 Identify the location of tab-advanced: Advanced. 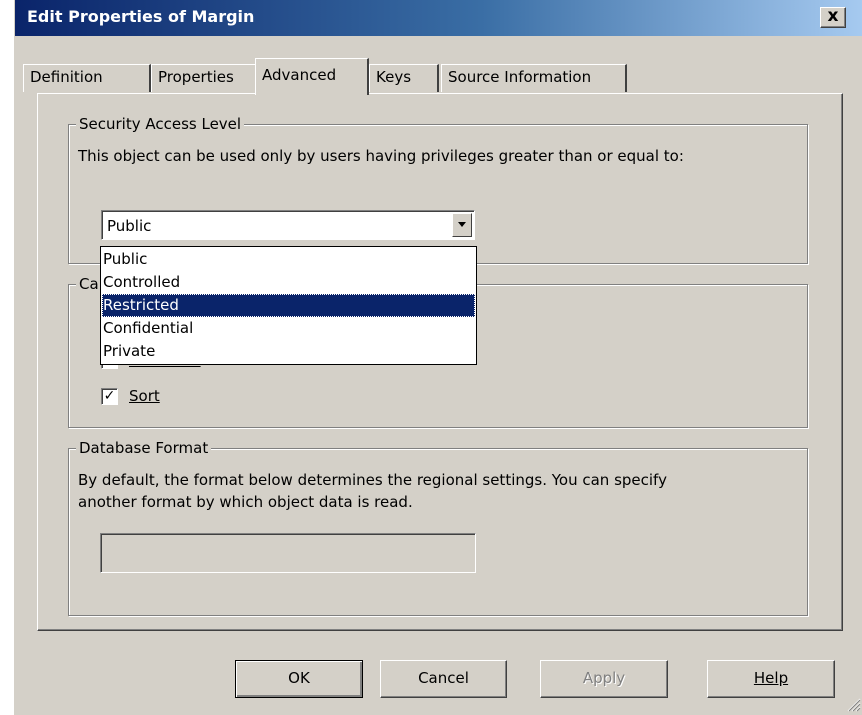
(312, 76).